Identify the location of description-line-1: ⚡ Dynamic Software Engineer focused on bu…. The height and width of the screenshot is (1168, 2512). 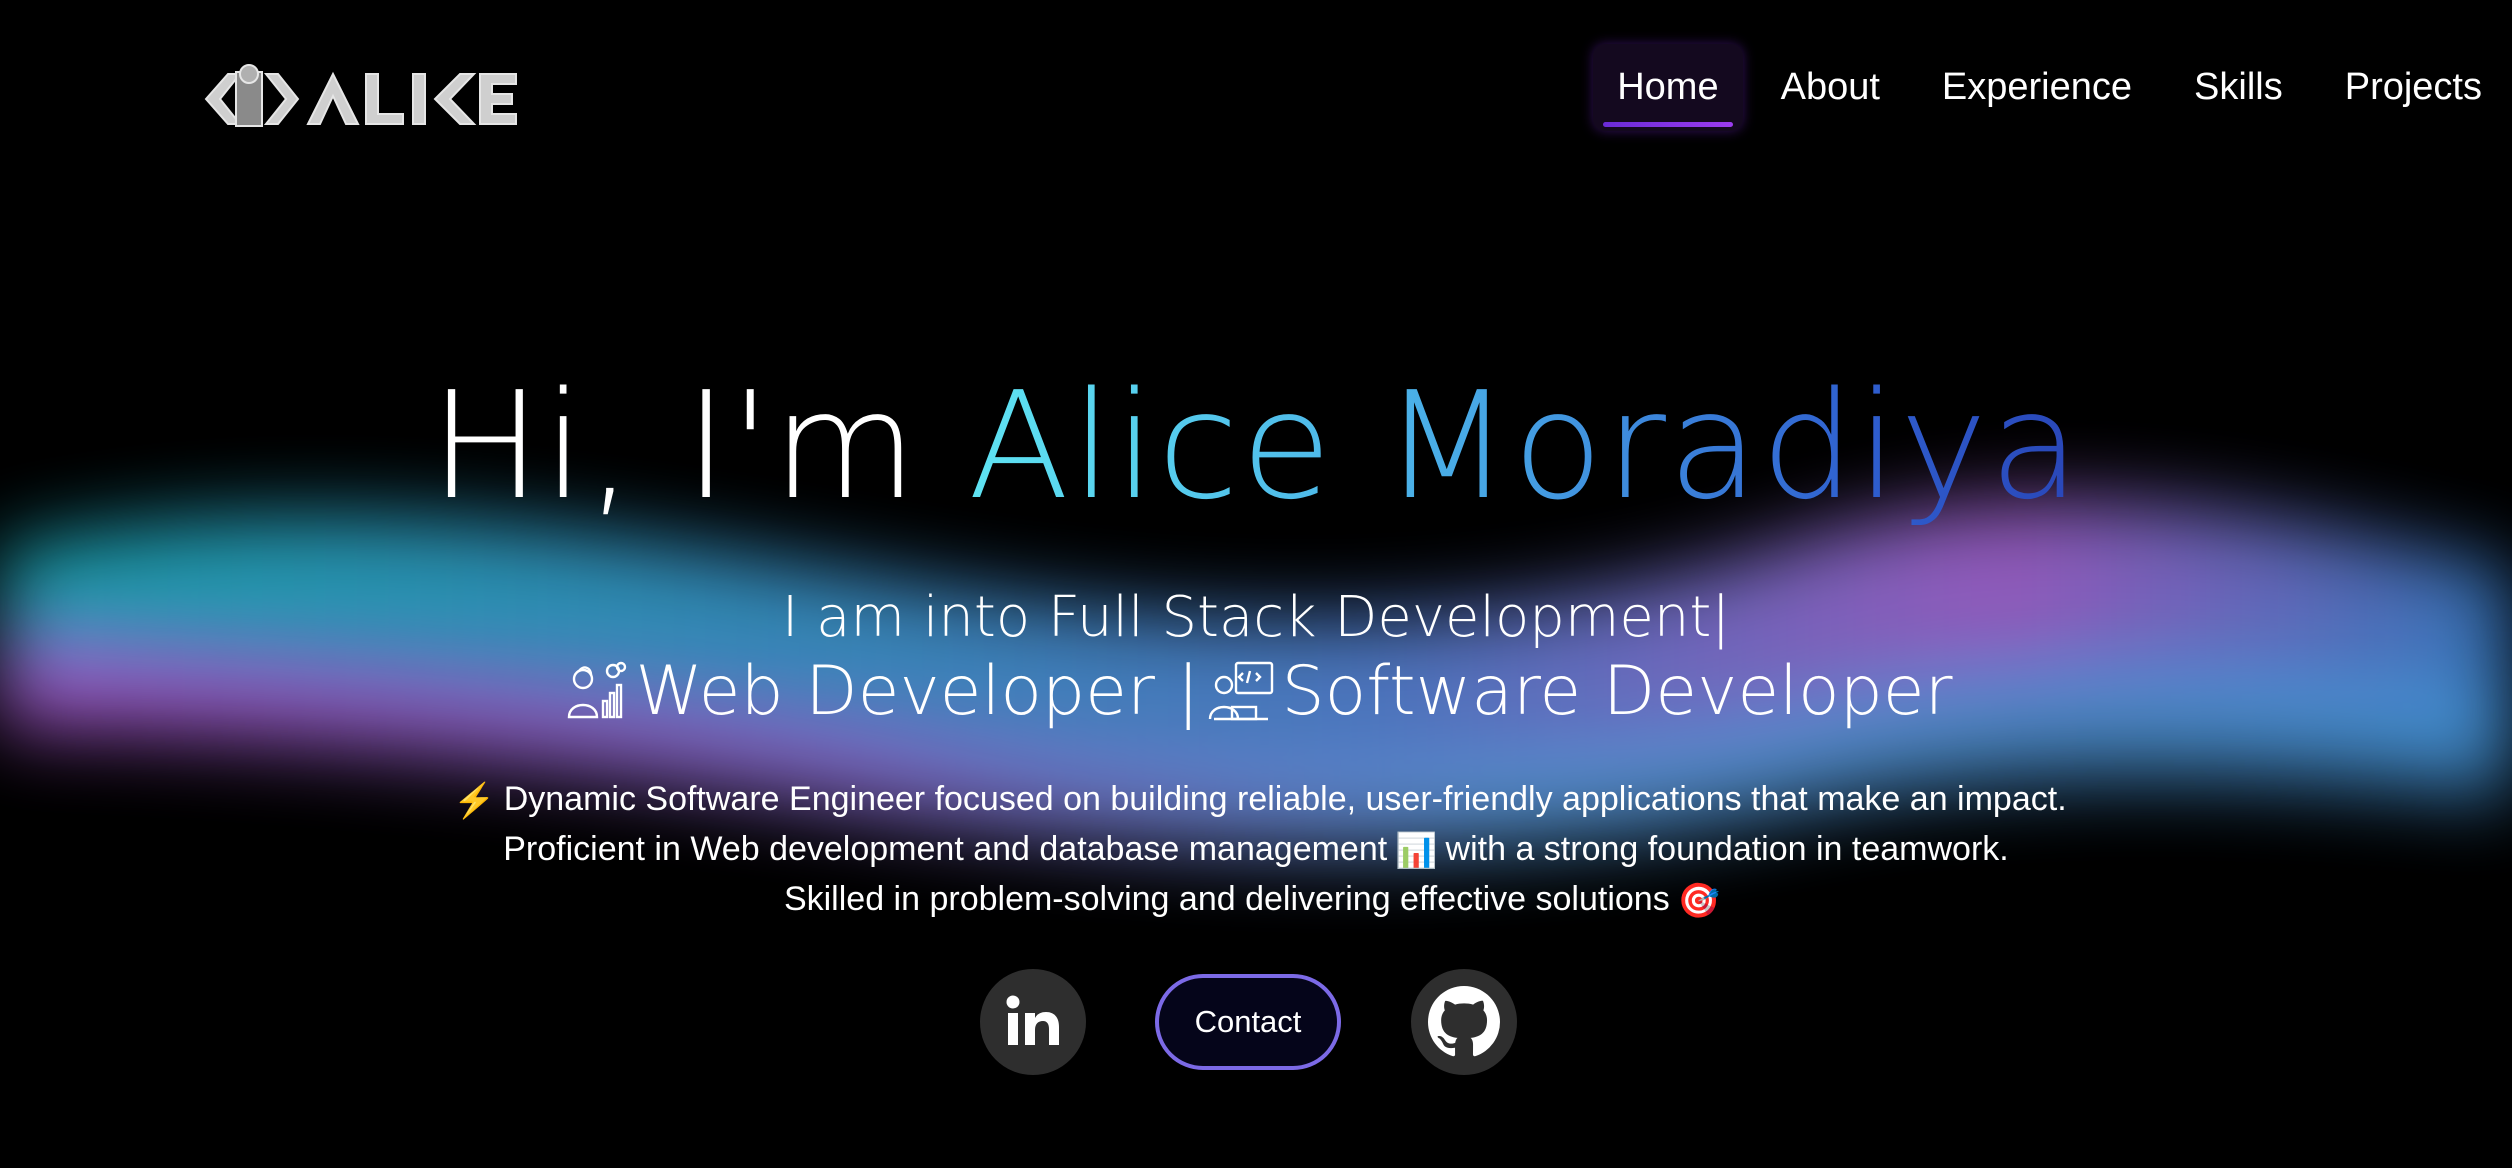
(1256, 800).